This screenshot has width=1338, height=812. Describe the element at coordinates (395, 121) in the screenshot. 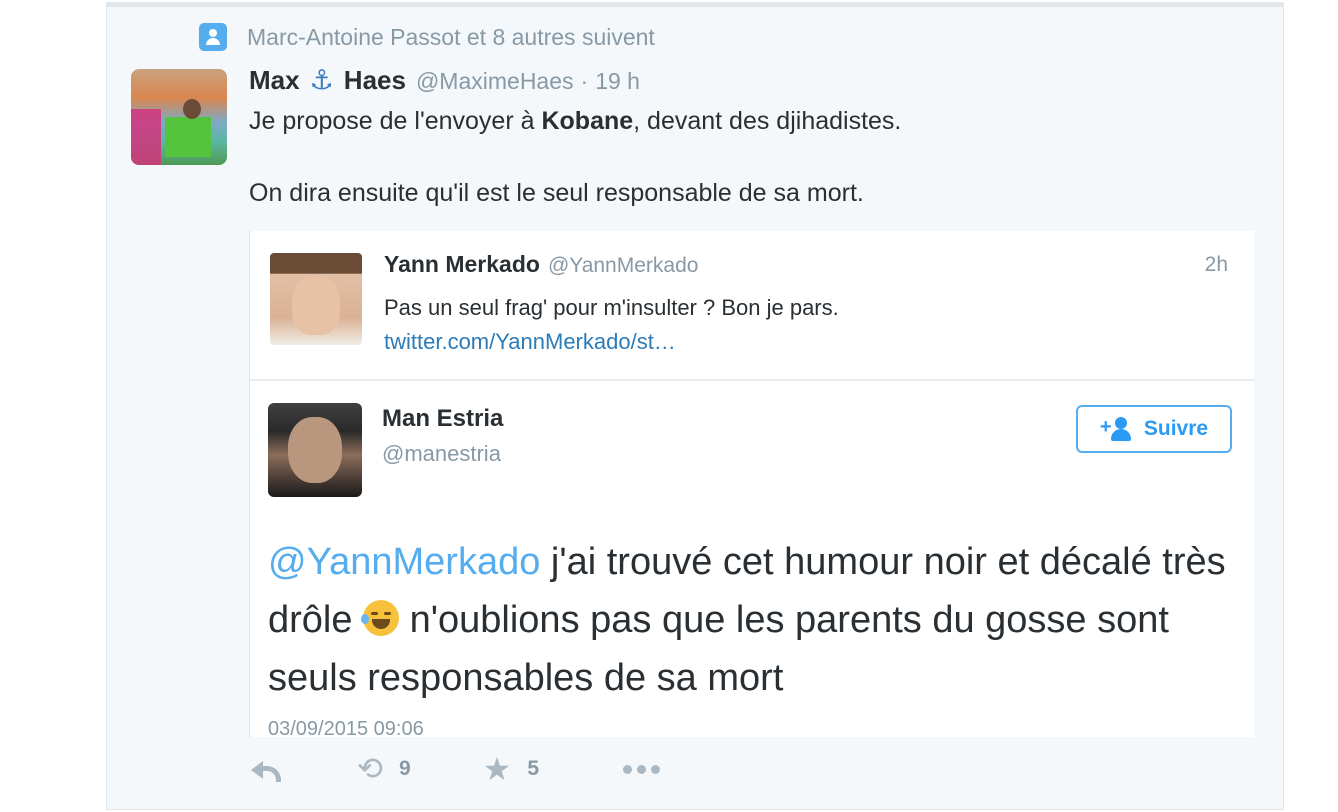

I see `tweet-text-part: Je propose de l'envoyer à` at that location.